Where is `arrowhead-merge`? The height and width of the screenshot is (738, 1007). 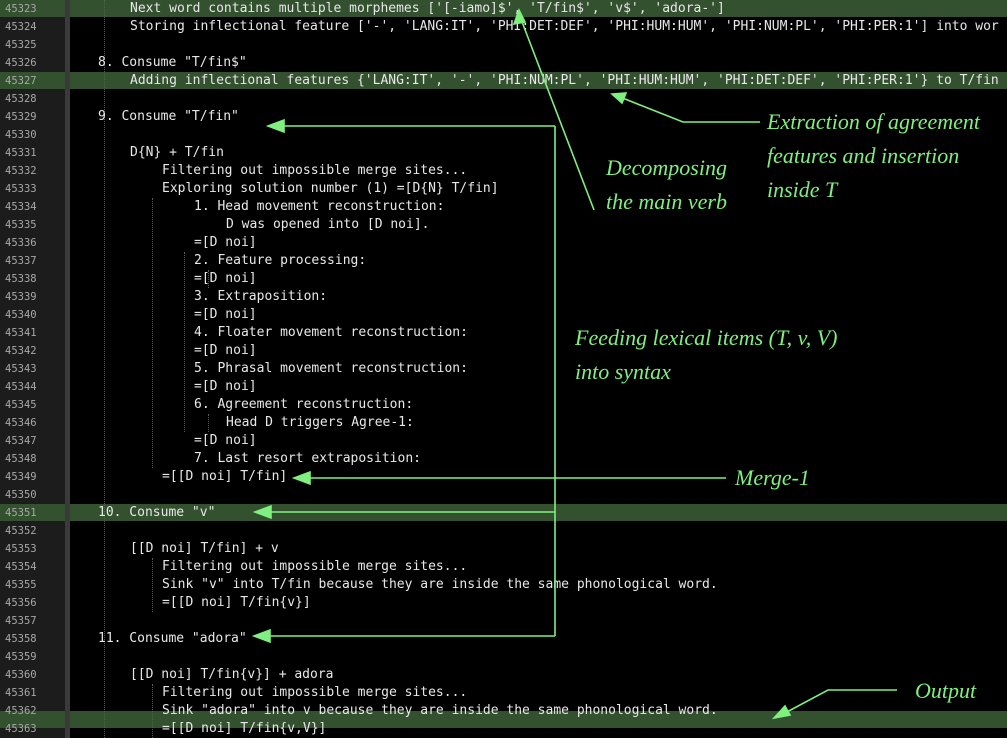
arrowhead-merge is located at coordinates (301, 478).